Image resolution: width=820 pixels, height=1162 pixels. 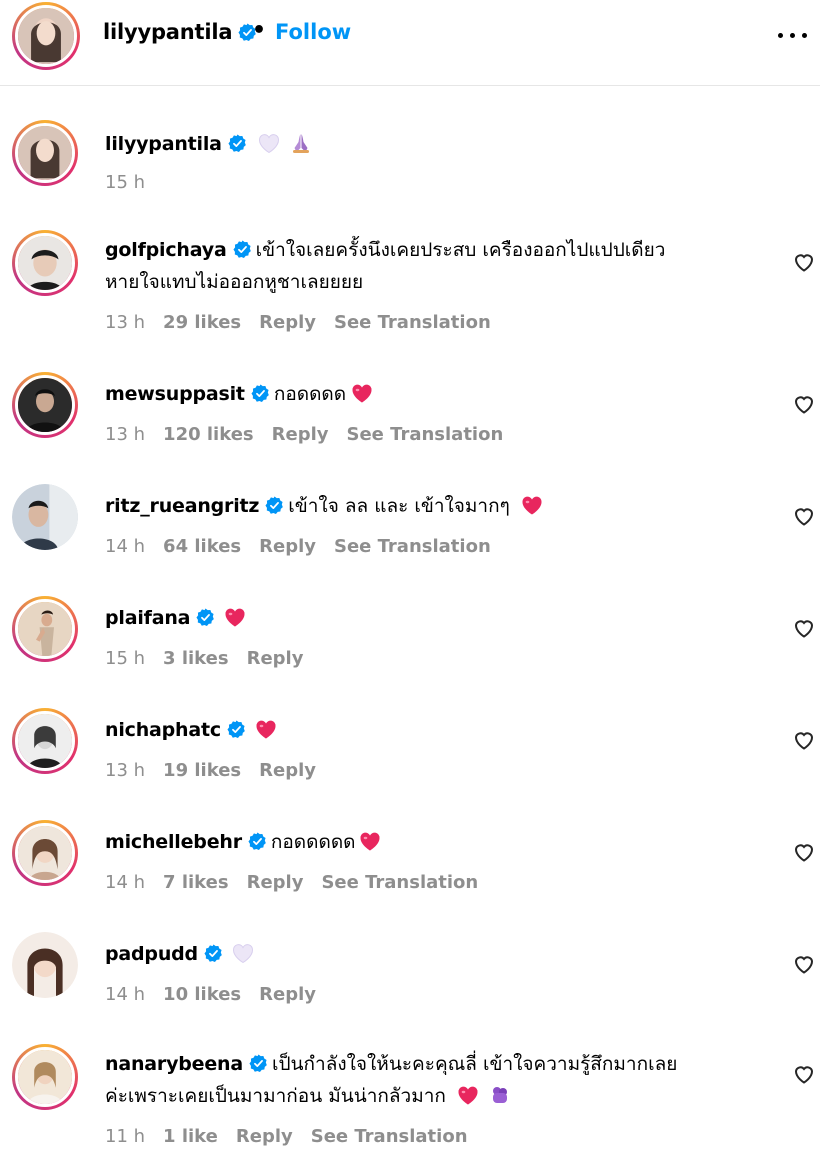 What do you see at coordinates (125, 182) in the screenshot?
I see `caption-time: 15 h` at bounding box center [125, 182].